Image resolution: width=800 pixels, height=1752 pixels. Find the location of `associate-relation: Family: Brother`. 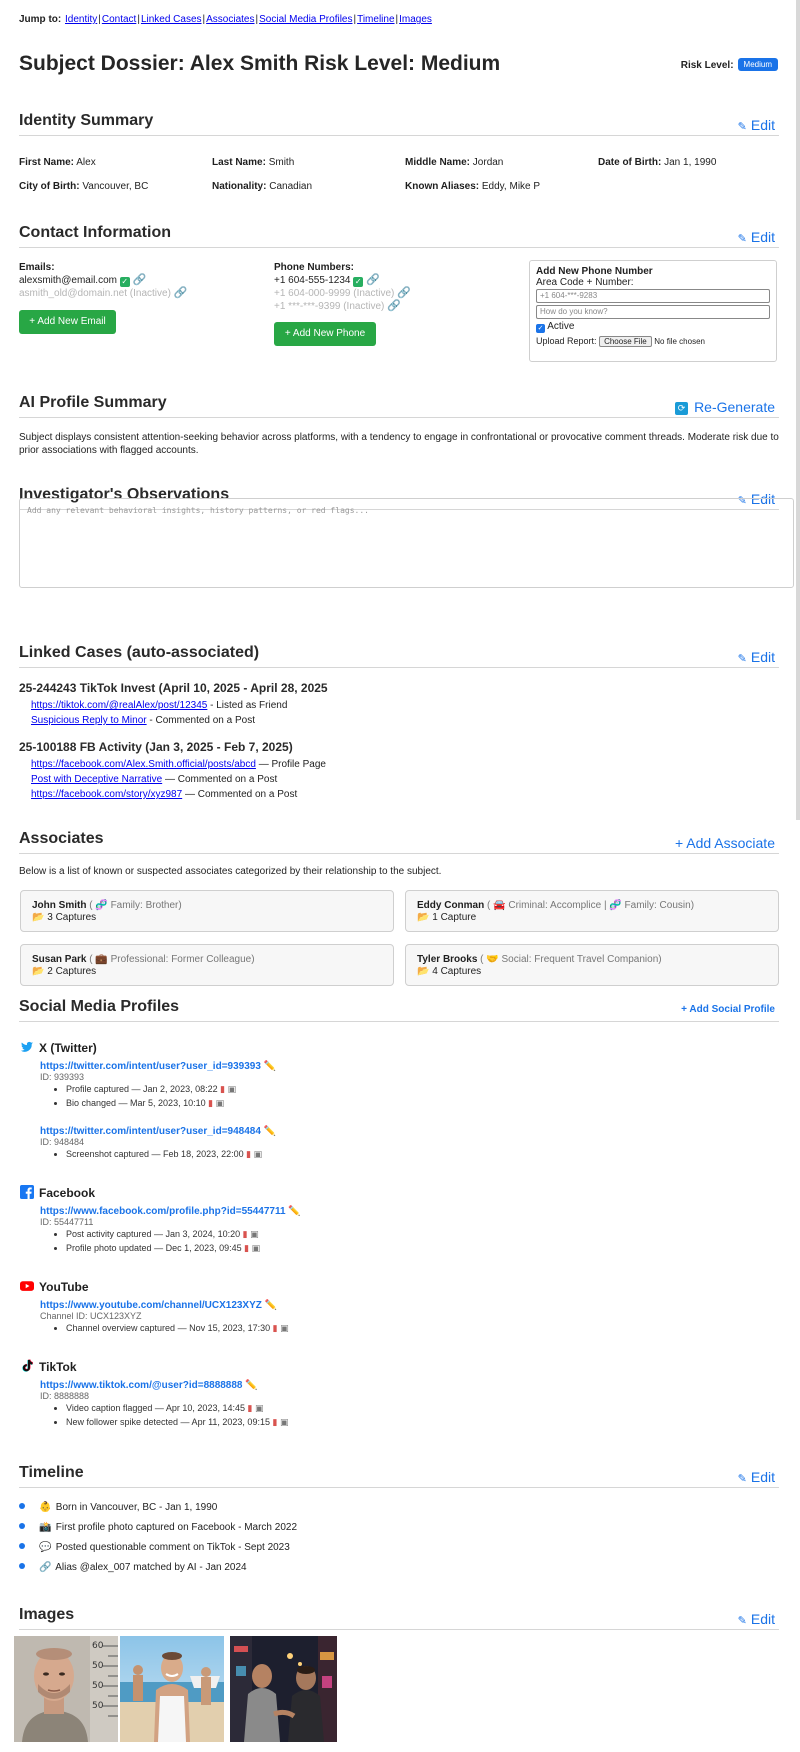

associate-relation: Family: Brother is located at coordinates (144, 905).